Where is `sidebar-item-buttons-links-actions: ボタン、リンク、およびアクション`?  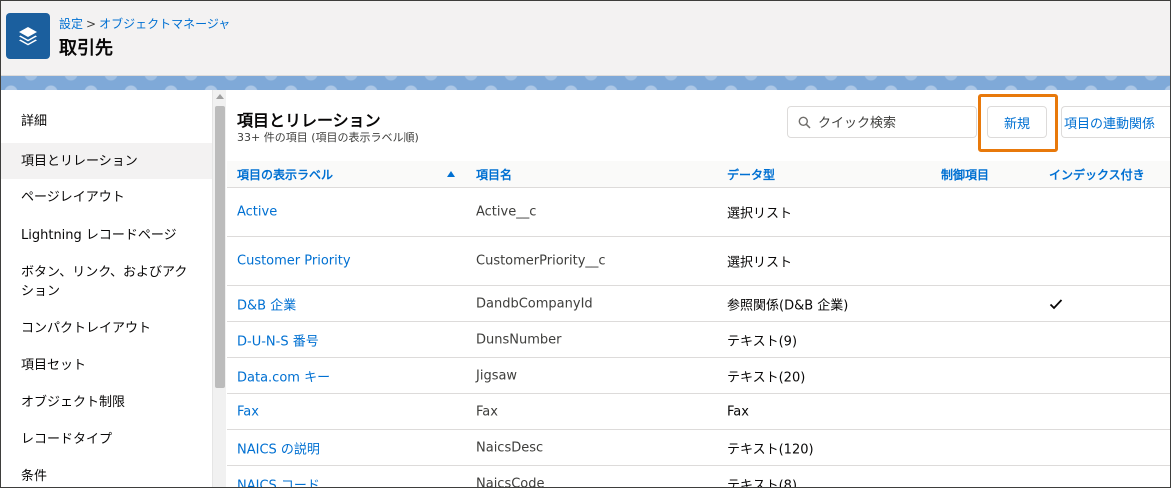 sidebar-item-buttons-links-actions: ボタン、リンク、およびアクション is located at coordinates (106, 282).